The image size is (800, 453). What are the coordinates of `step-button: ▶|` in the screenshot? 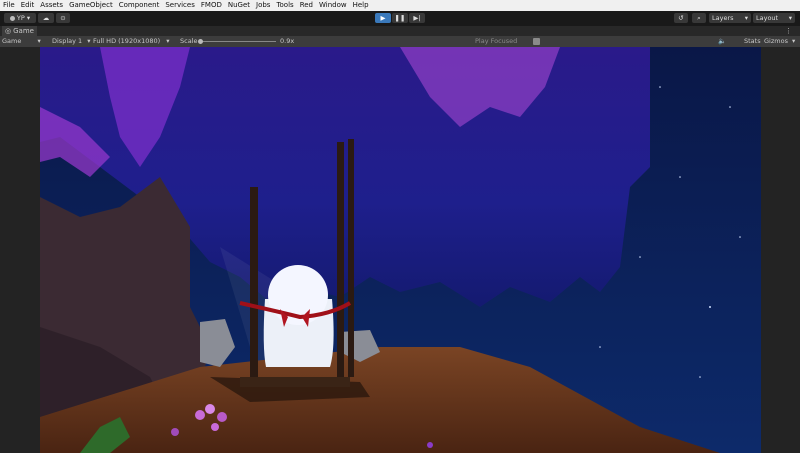 It's located at (417, 18).